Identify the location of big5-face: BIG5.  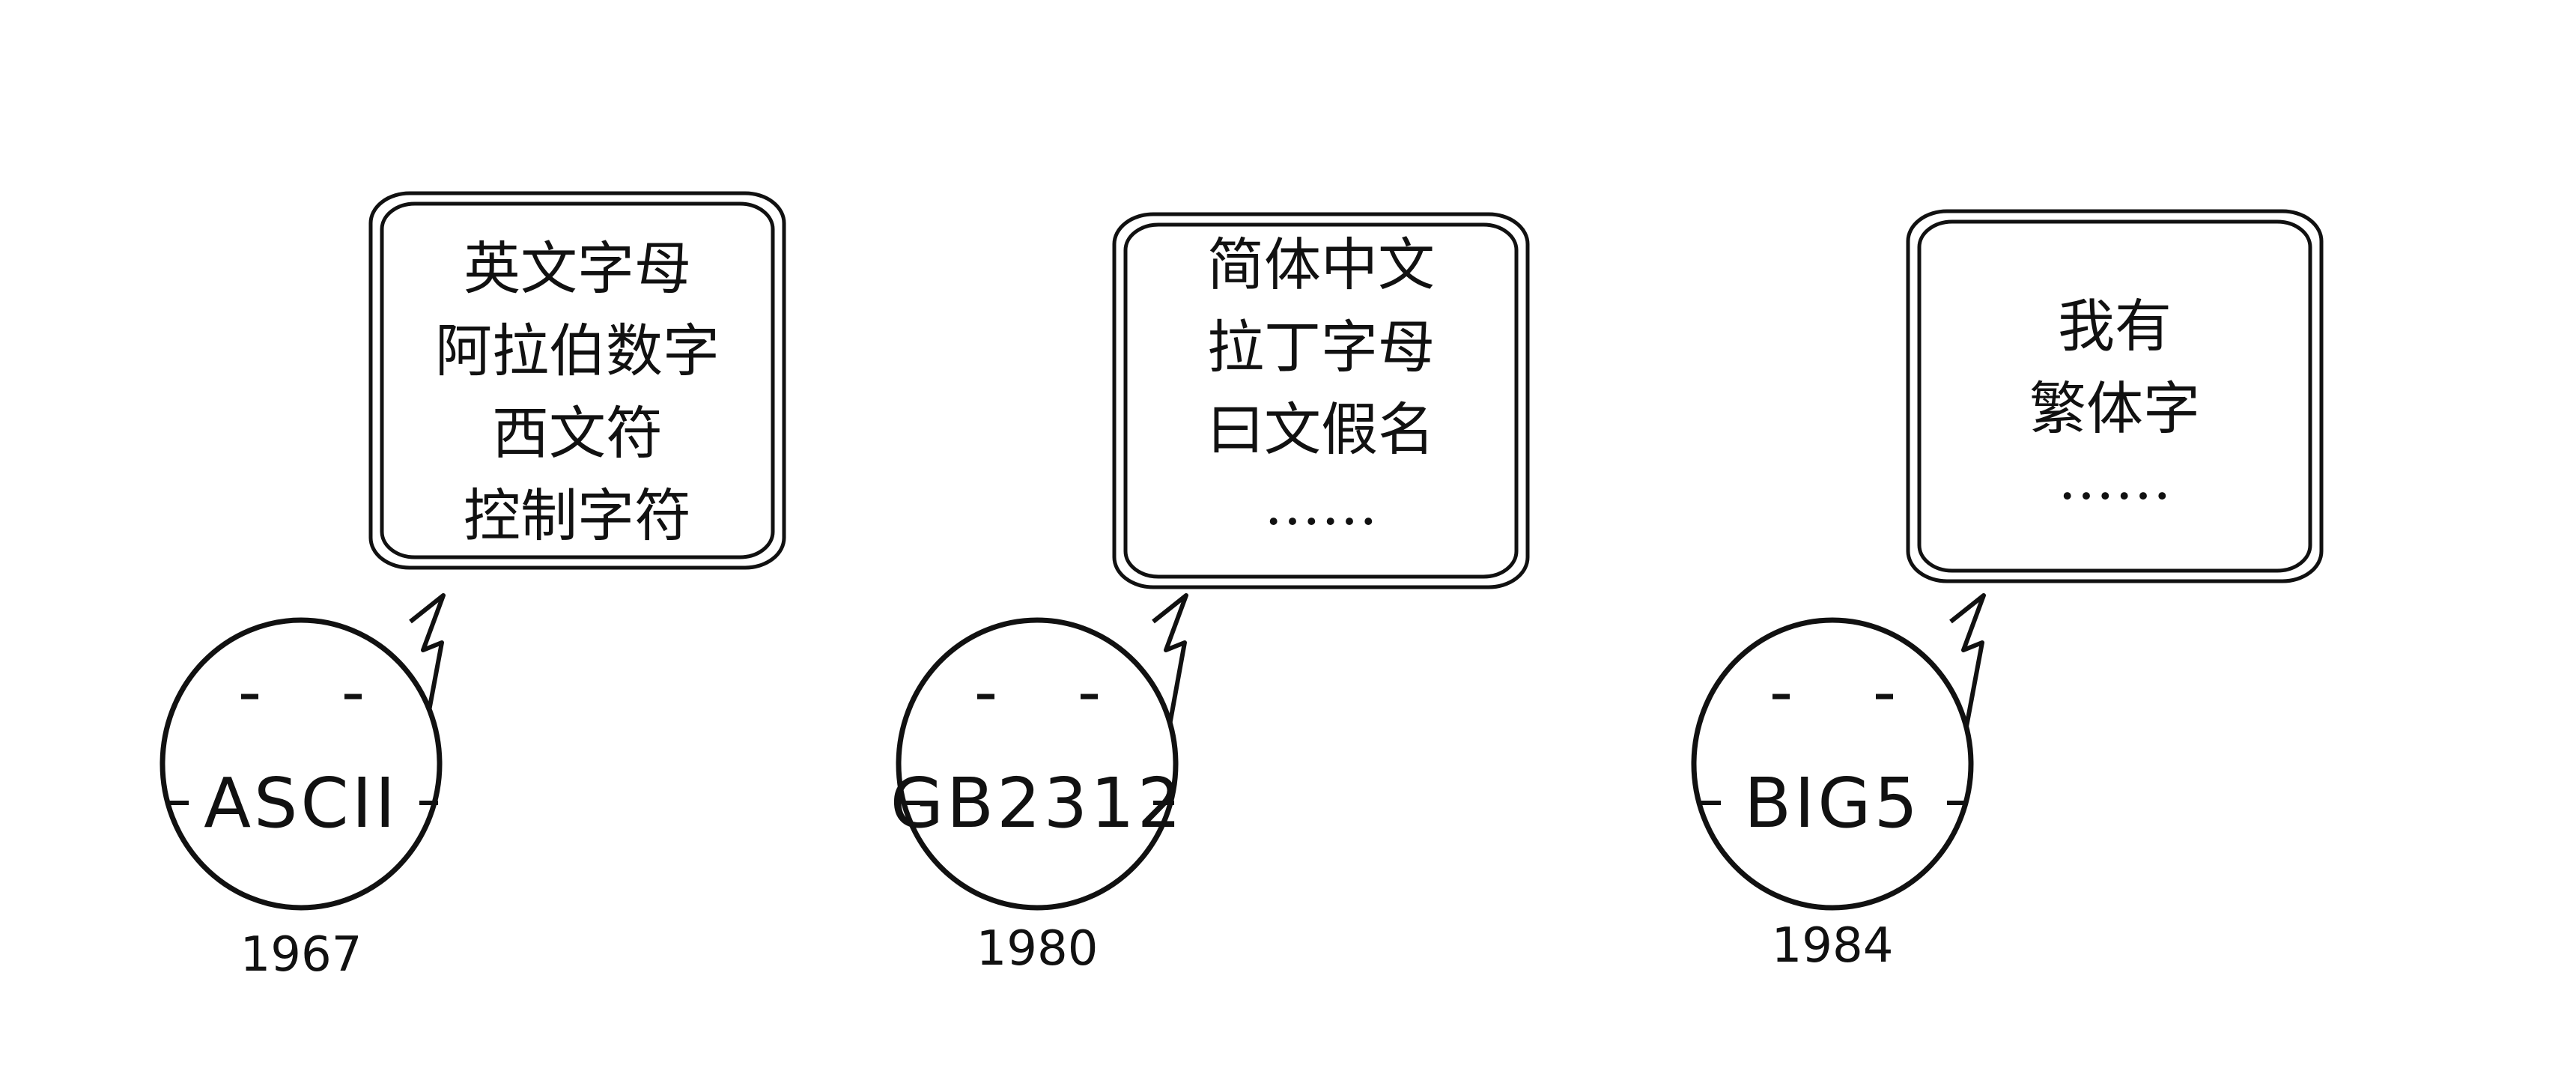
(1832, 764).